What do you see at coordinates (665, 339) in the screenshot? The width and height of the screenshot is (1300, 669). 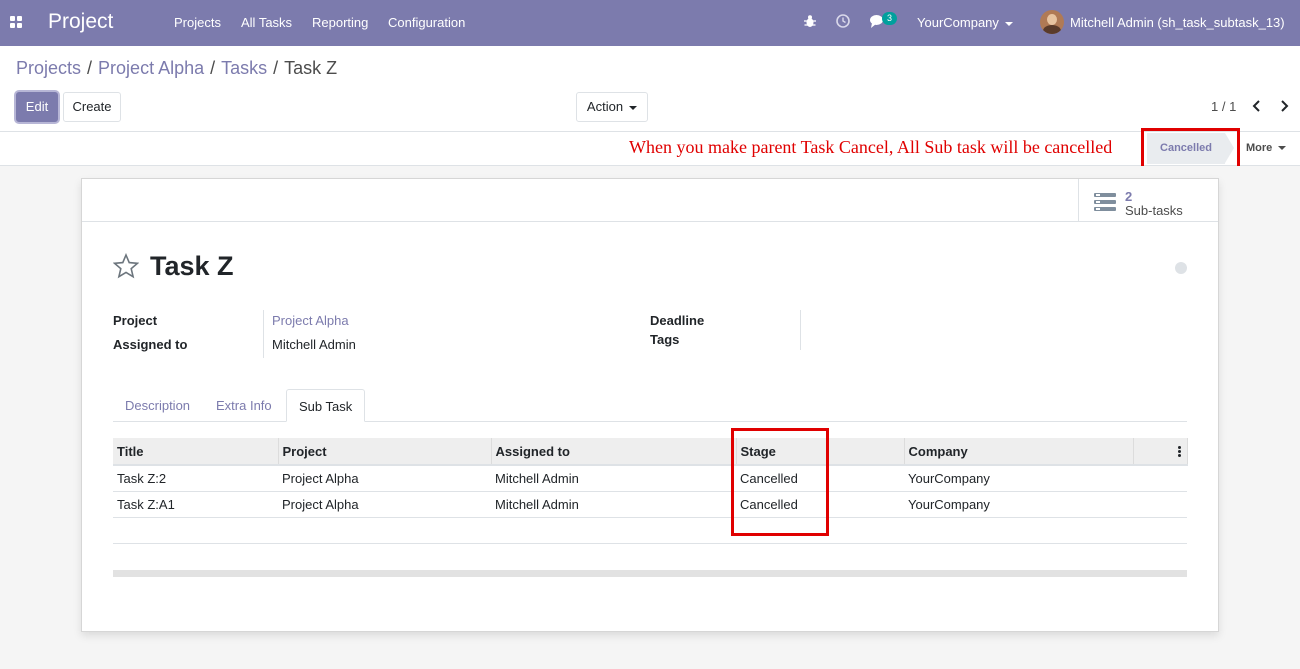 I see `tags-label: Tags` at bounding box center [665, 339].